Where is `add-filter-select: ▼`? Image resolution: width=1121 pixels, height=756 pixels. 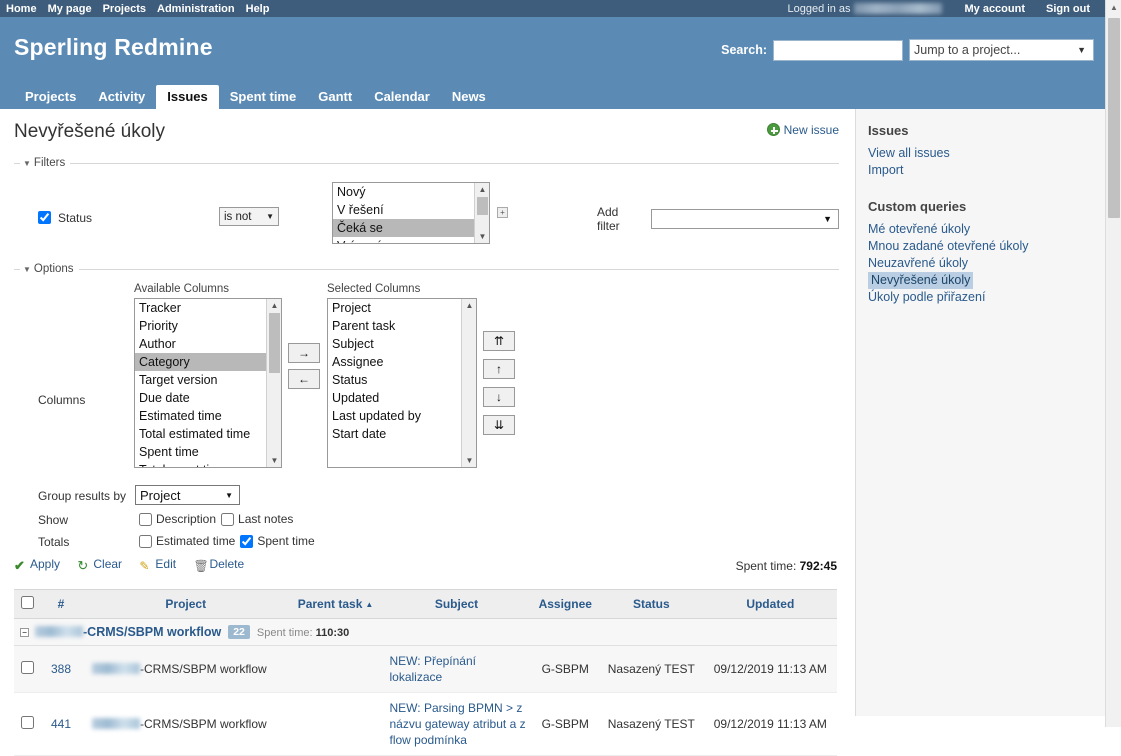 add-filter-select: ▼ is located at coordinates (744, 219).